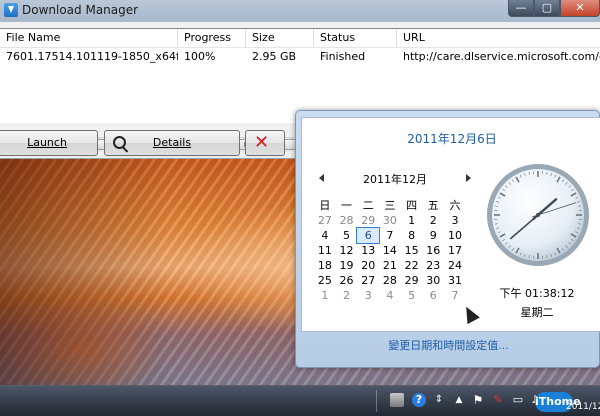  I want to click on calendar-day: 13, so click(368, 250).